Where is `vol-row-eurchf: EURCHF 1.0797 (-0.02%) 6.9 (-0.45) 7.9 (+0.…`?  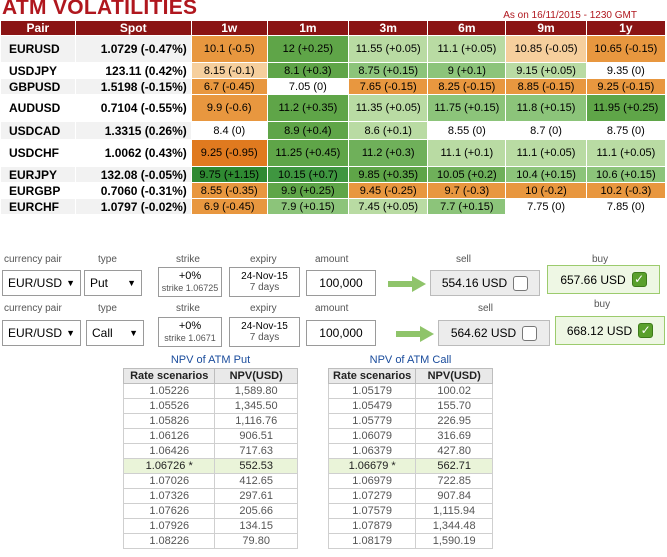
vol-row-eurchf: EURCHF 1.0797 (-0.02%) 6.9 (-0.45) 7.9 (+0.… is located at coordinates (333, 206).